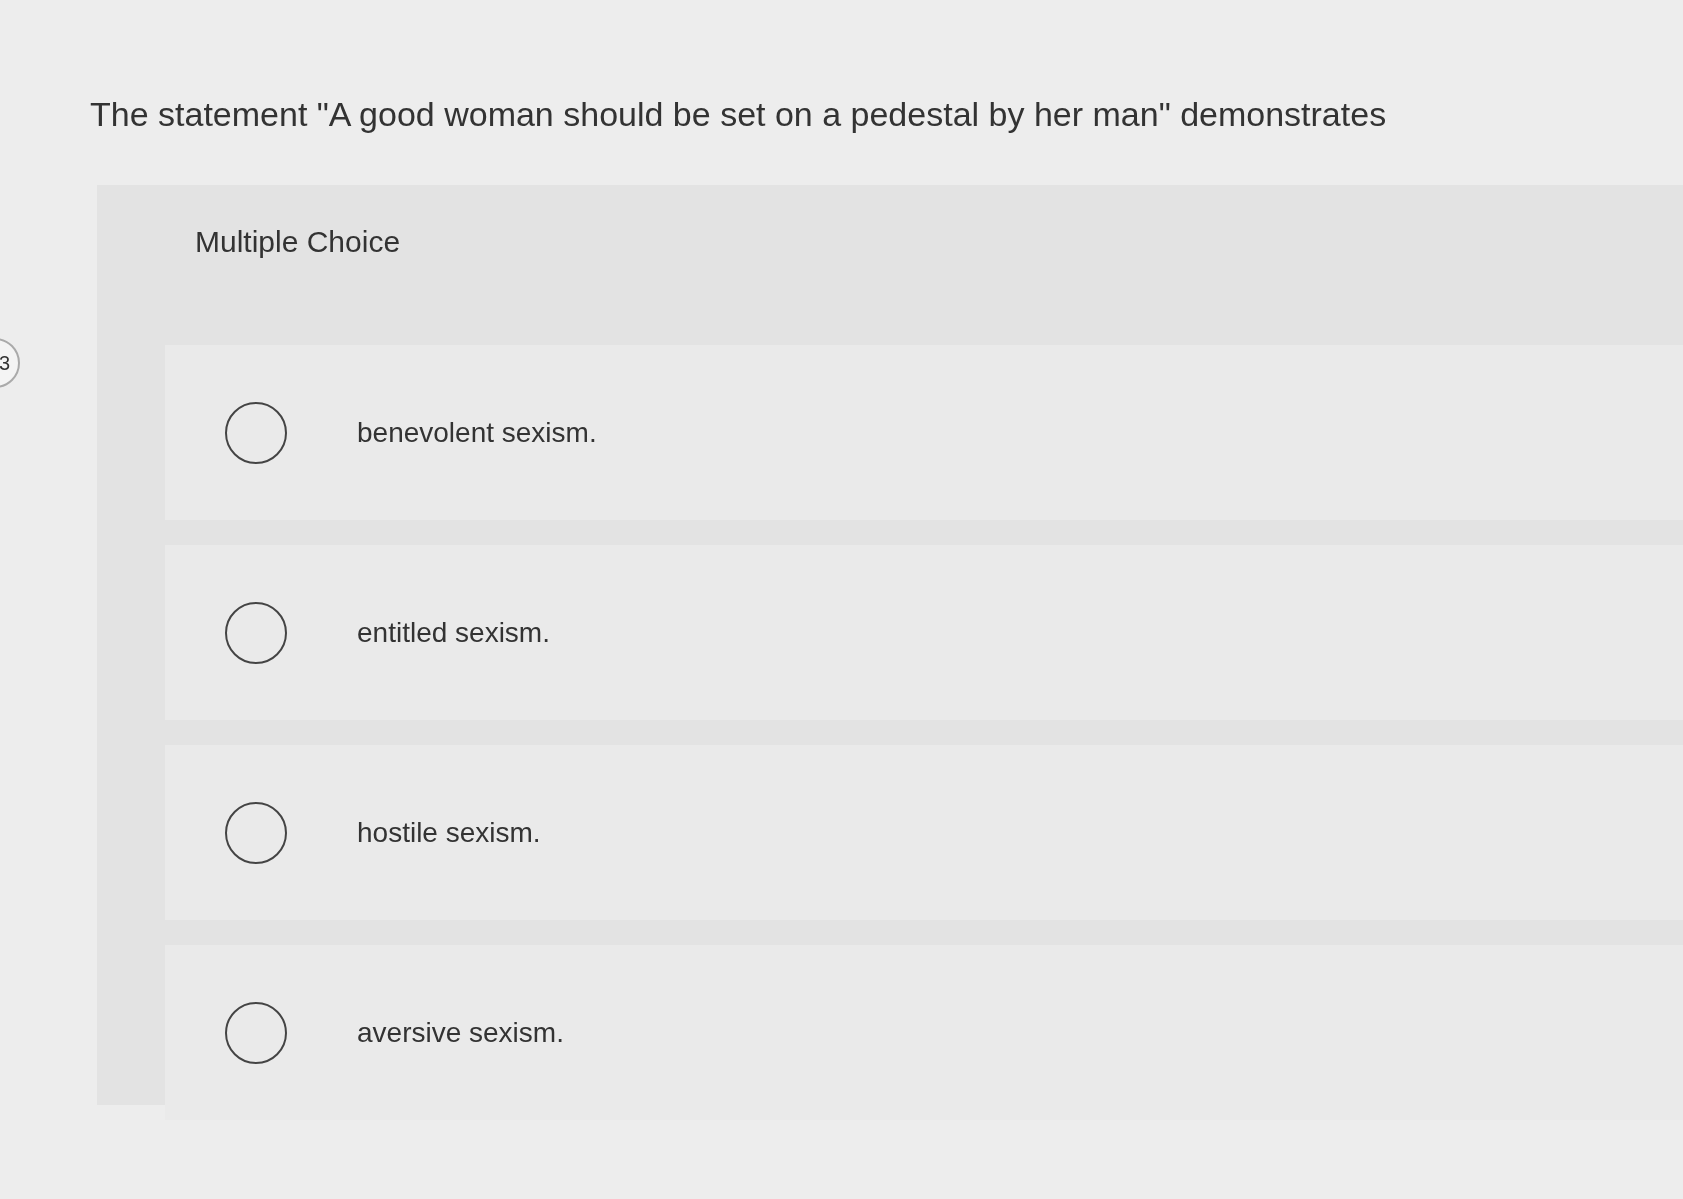 The width and height of the screenshot is (1683, 1199). Describe the element at coordinates (477, 432) in the screenshot. I see `option-label: benevolent sexism.` at that location.